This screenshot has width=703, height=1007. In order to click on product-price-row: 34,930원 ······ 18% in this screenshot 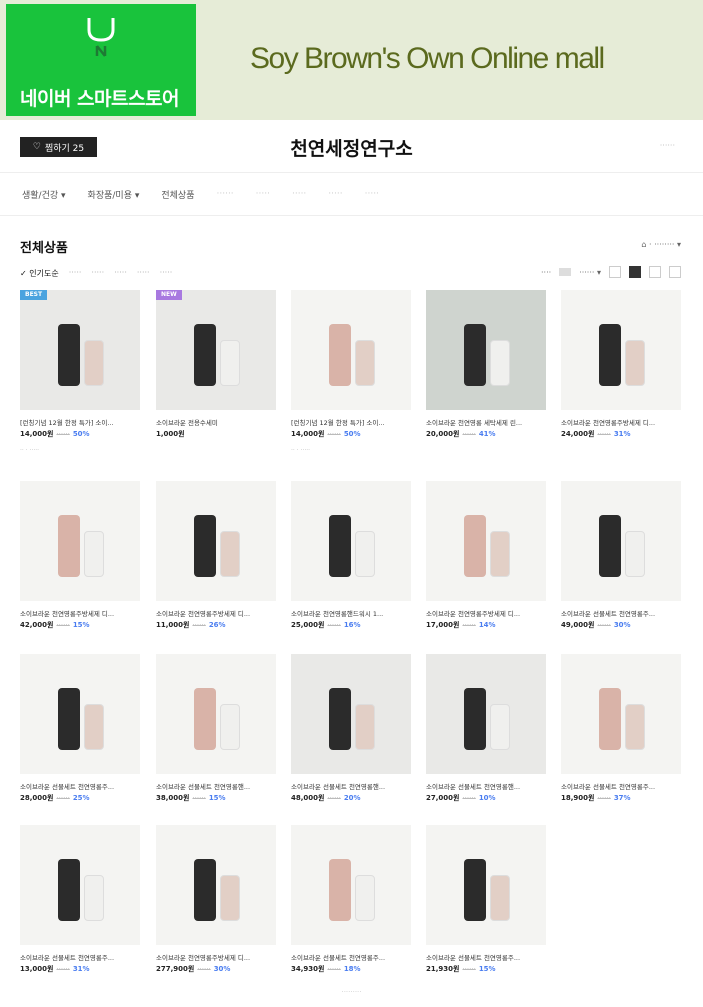, I will do `click(351, 969)`.